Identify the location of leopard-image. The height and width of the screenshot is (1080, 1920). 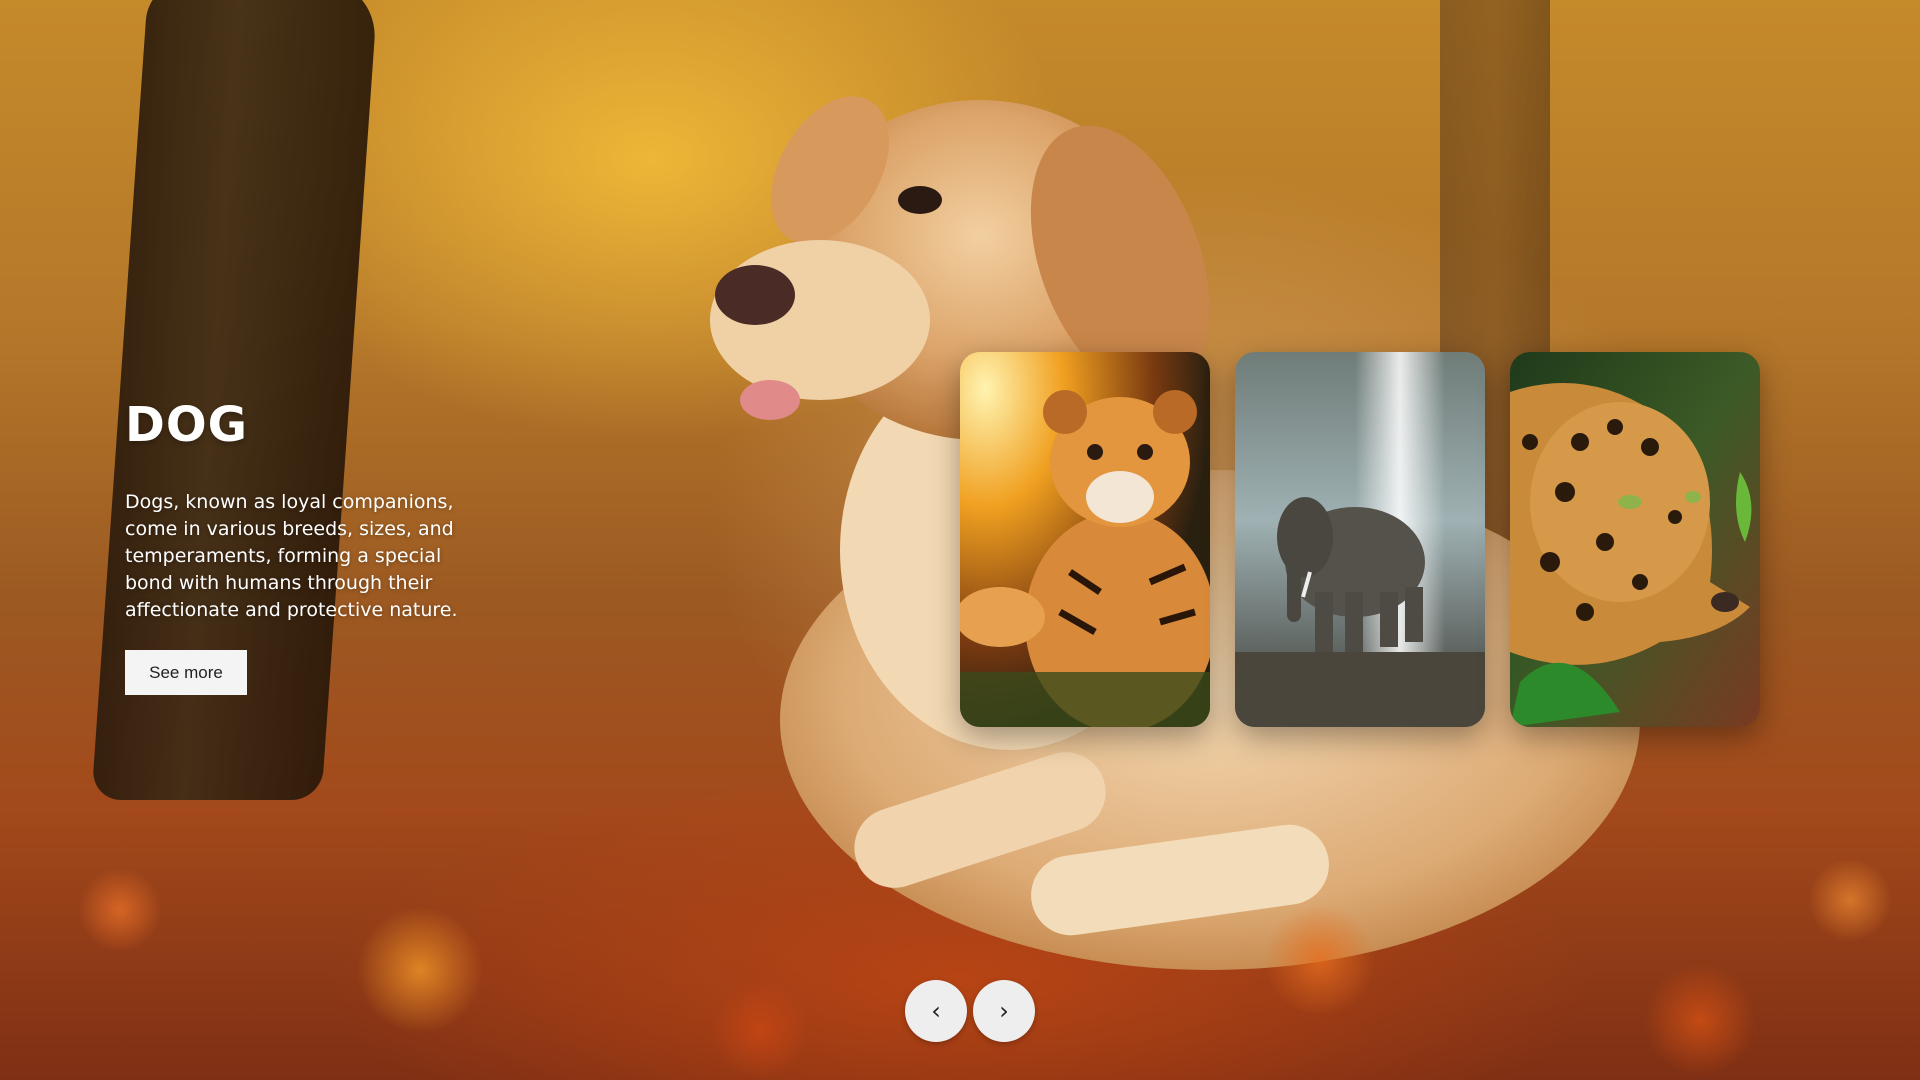
(1635, 539).